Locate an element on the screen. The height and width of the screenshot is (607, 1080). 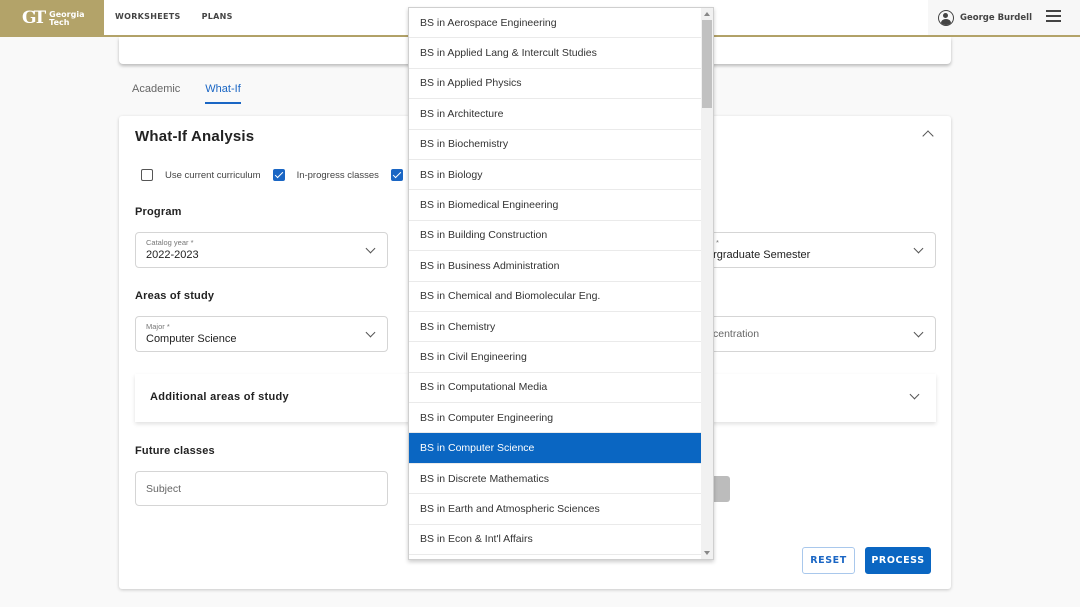
major-value: Computer Science is located at coordinates (191, 339).